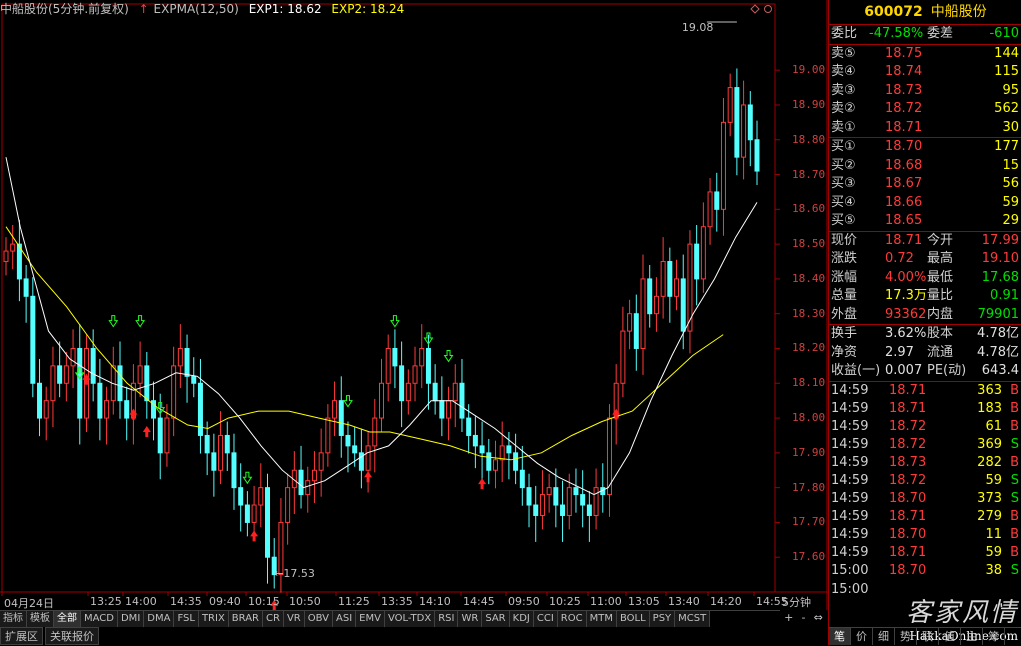  What do you see at coordinates (521, 619) in the screenshot?
I see `indicator-tab: KDJ` at bounding box center [521, 619].